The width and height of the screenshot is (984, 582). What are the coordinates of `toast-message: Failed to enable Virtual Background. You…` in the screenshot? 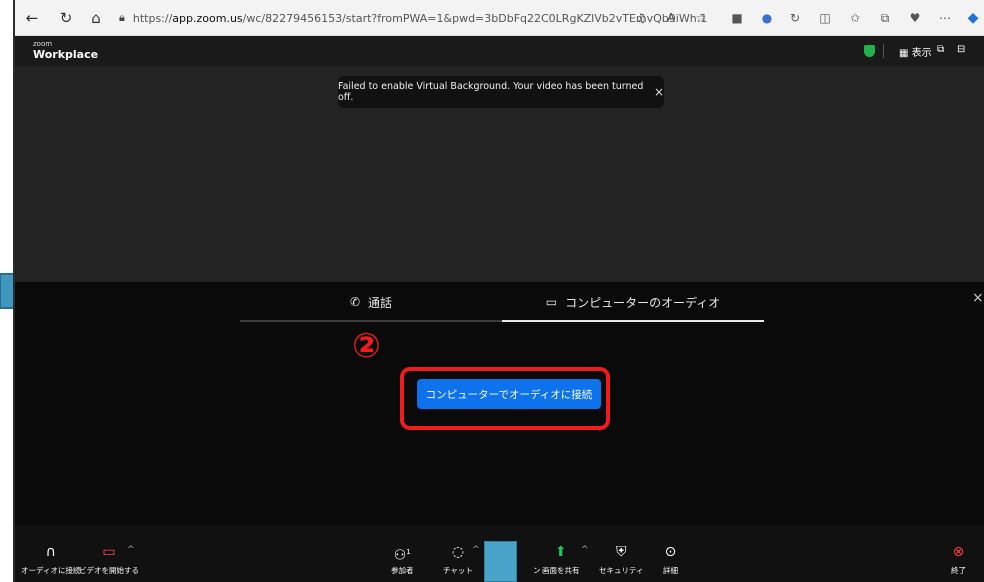 It's located at (491, 92).